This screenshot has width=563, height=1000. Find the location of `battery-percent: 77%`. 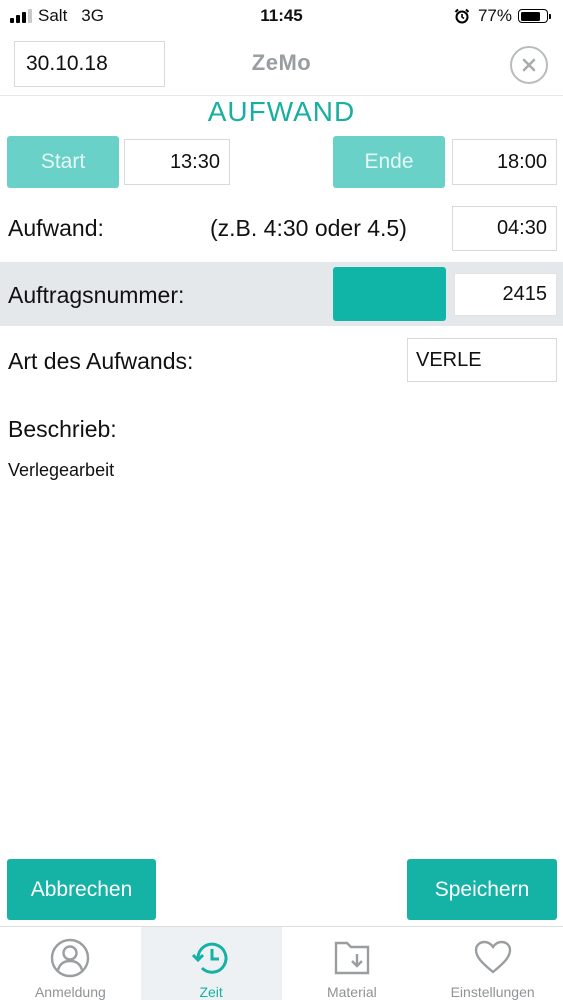

battery-percent: 77% is located at coordinates (494, 15).